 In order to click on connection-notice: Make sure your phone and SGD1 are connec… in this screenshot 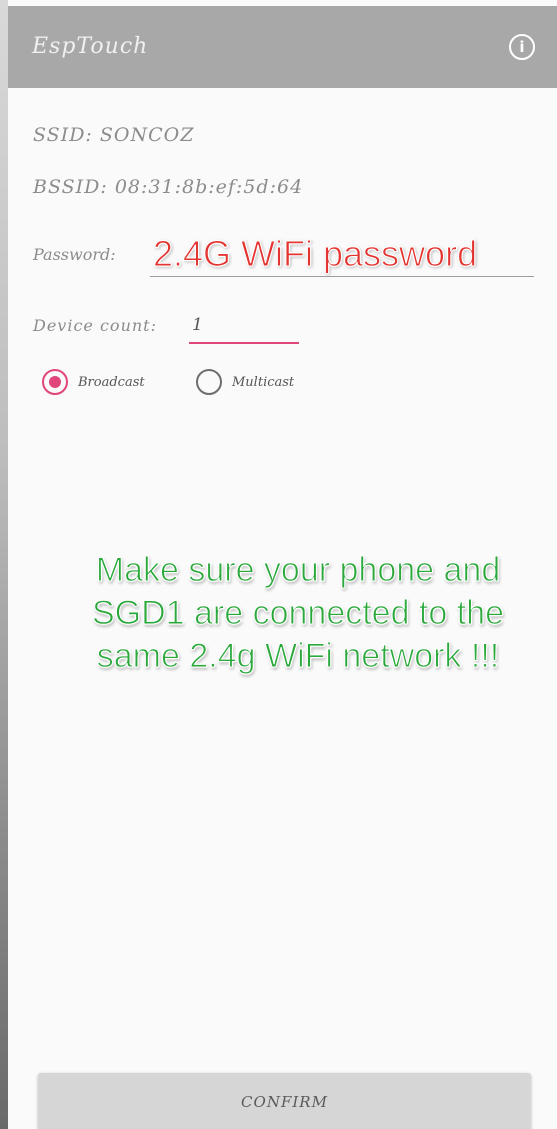, I will do `click(298, 613)`.